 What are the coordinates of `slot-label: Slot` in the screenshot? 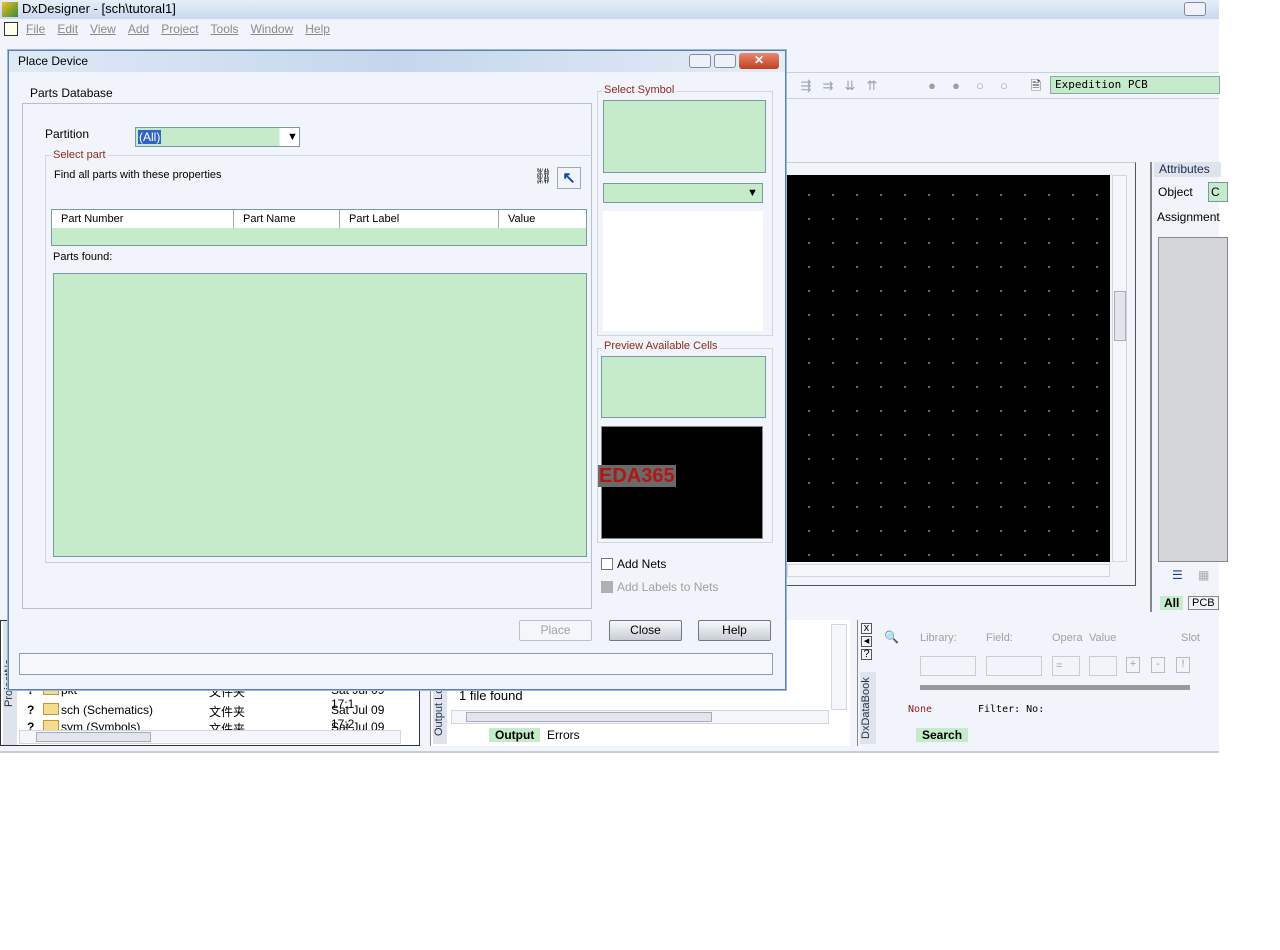 It's located at (1190, 638).